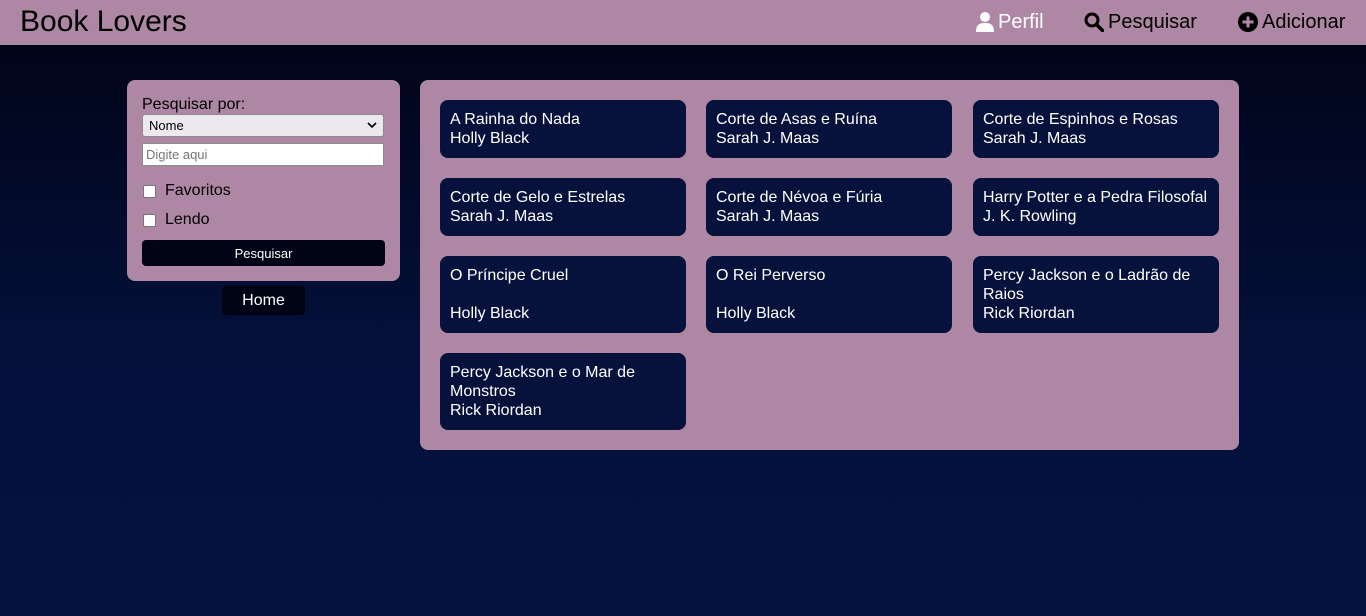 The image size is (1366, 616). Describe the element at coordinates (563, 207) in the screenshot. I see `book-card: Corte de Gelo e Estrelas Sarah J. Maas` at that location.